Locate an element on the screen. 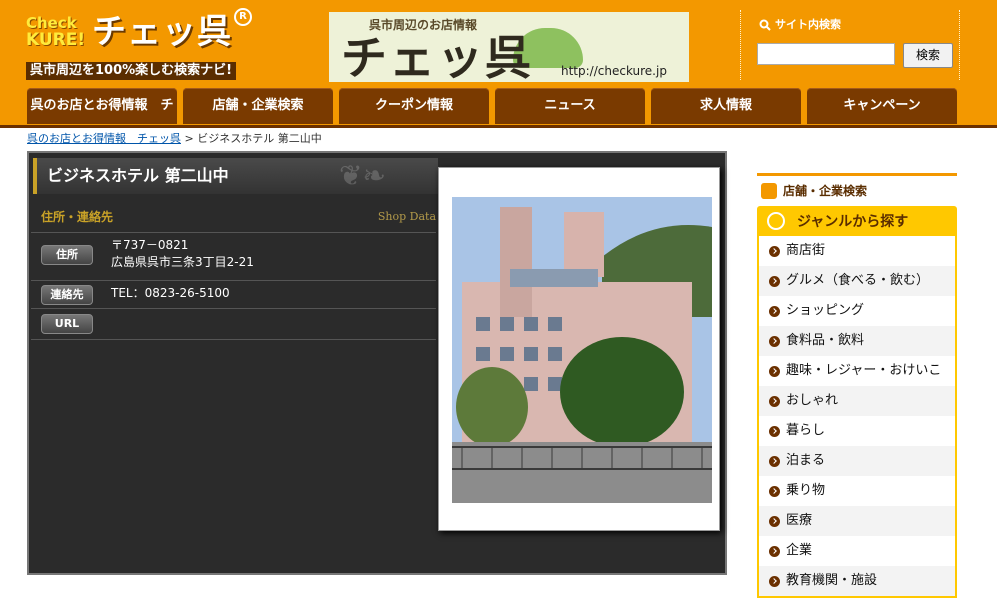  nav-tab-home: 呉のお店とお得情報 チェッ呉 is located at coordinates (102, 106).